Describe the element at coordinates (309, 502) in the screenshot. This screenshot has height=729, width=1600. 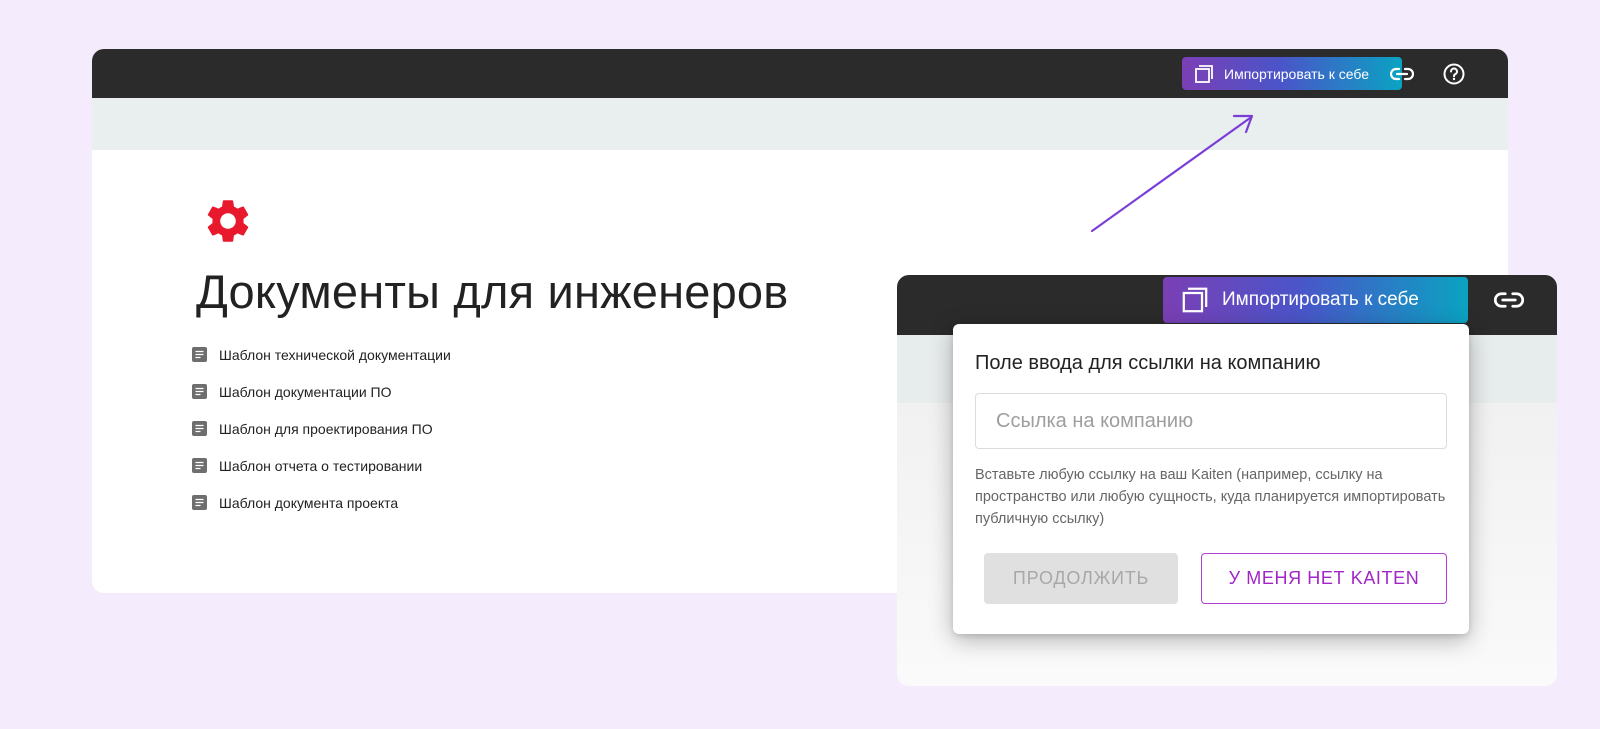
I see `document-title: Шаблон документа проекта` at that location.